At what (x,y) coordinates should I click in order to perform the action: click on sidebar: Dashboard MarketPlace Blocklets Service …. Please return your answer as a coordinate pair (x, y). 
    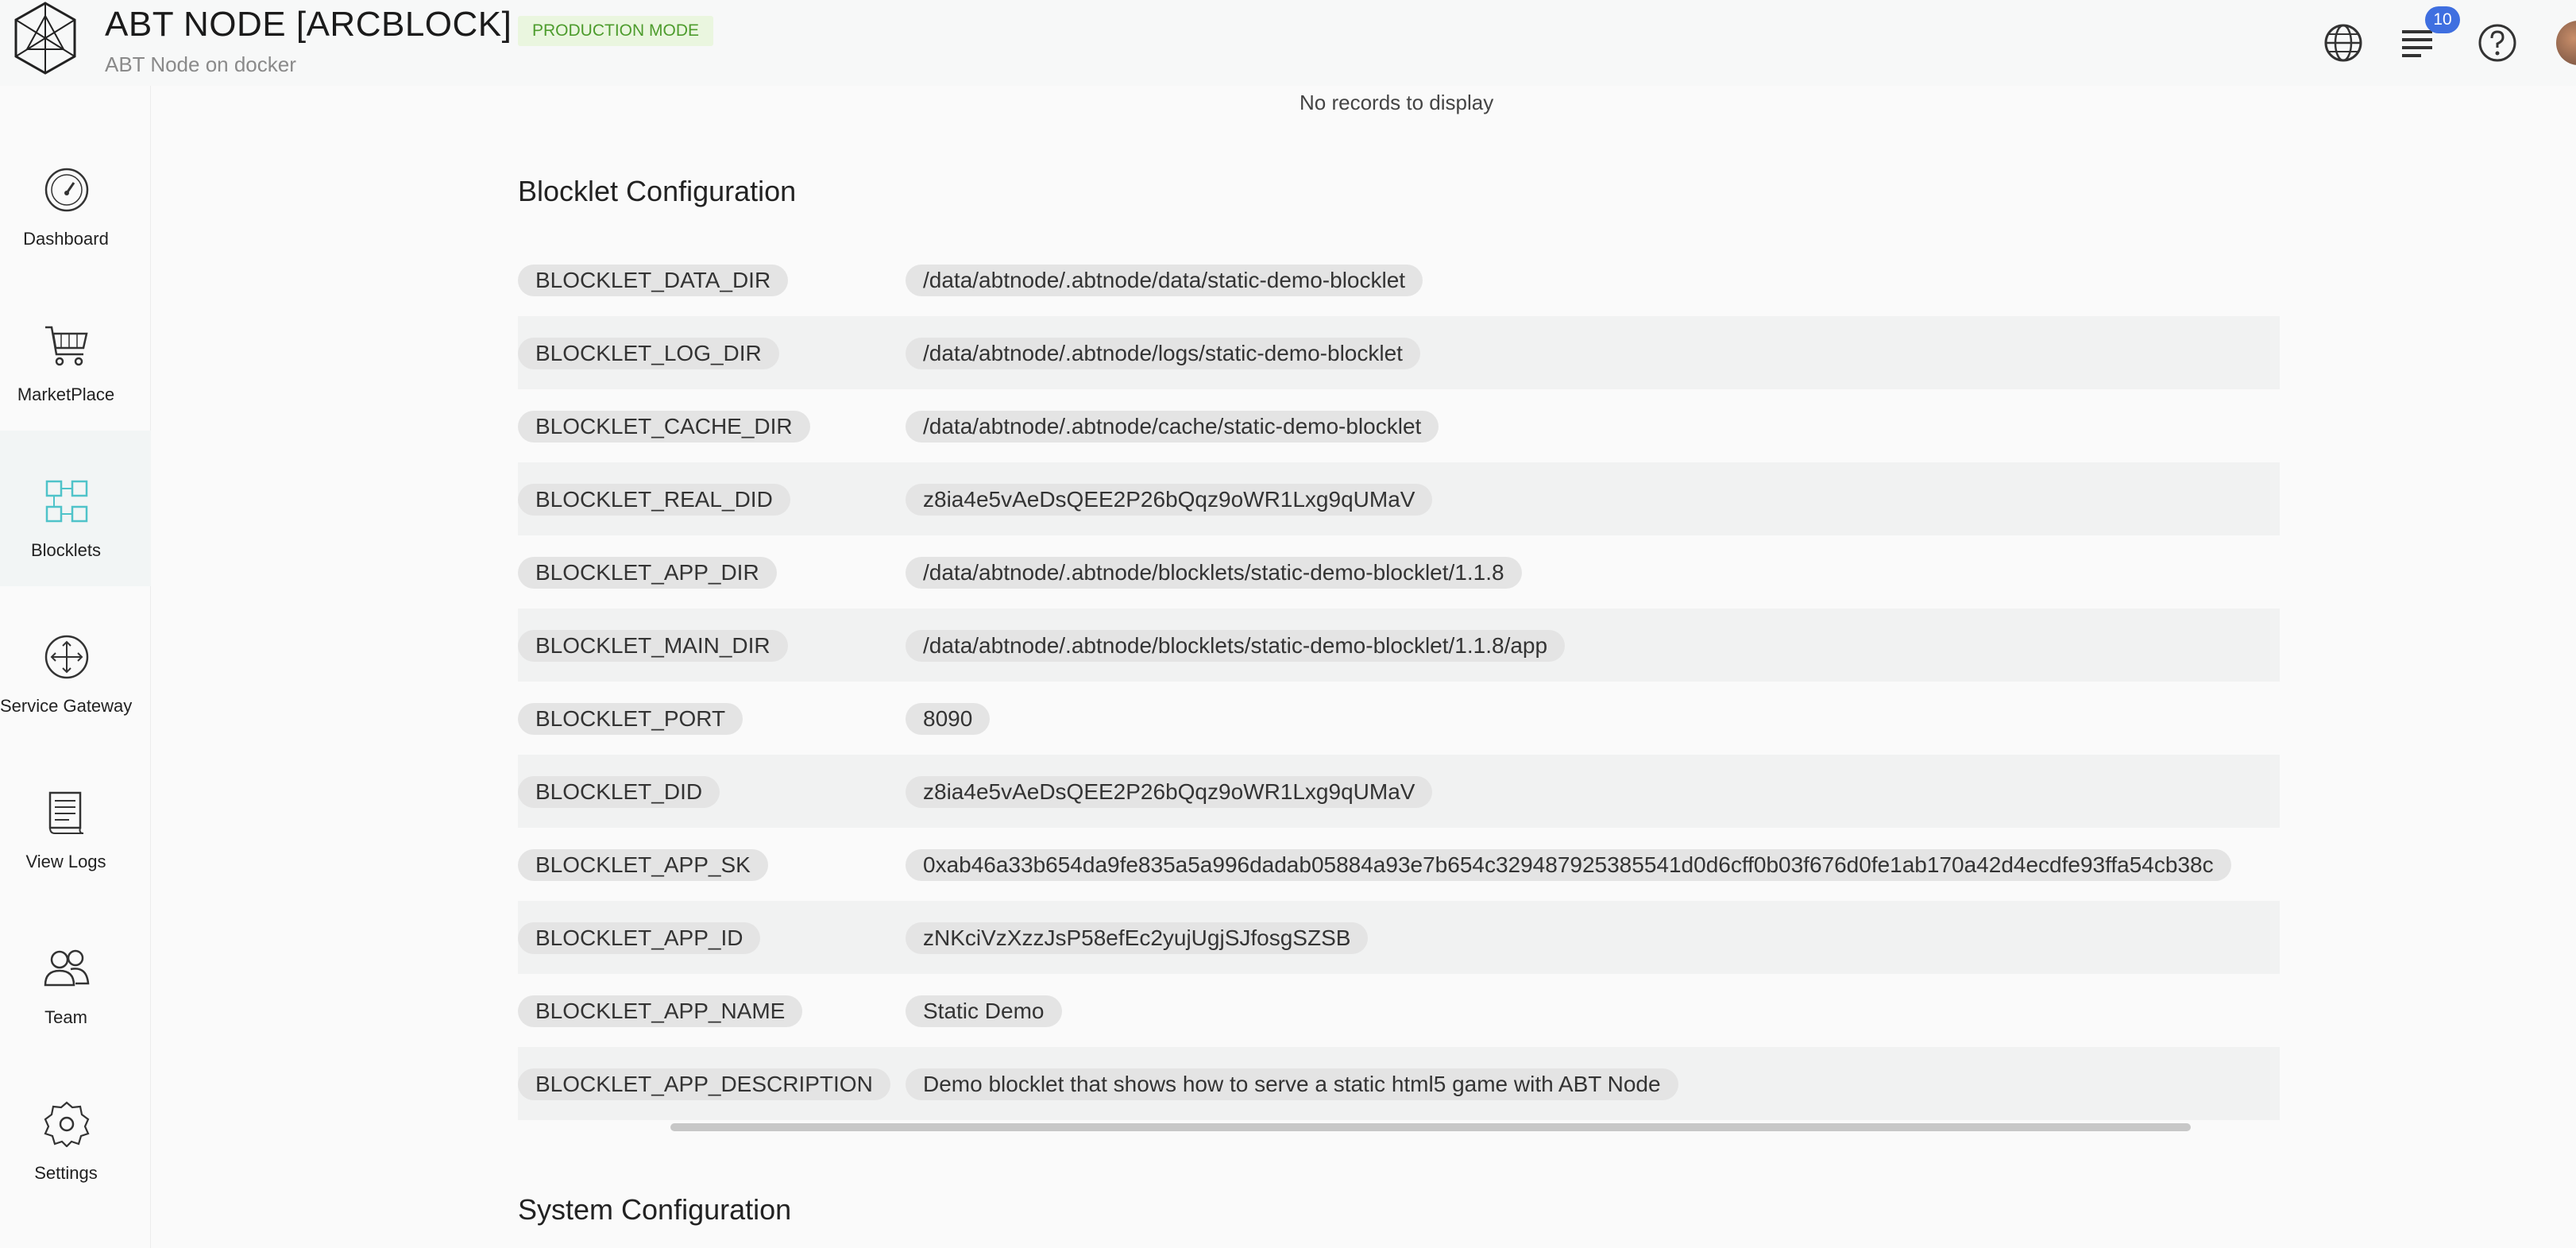
    Looking at the image, I should click on (75, 667).